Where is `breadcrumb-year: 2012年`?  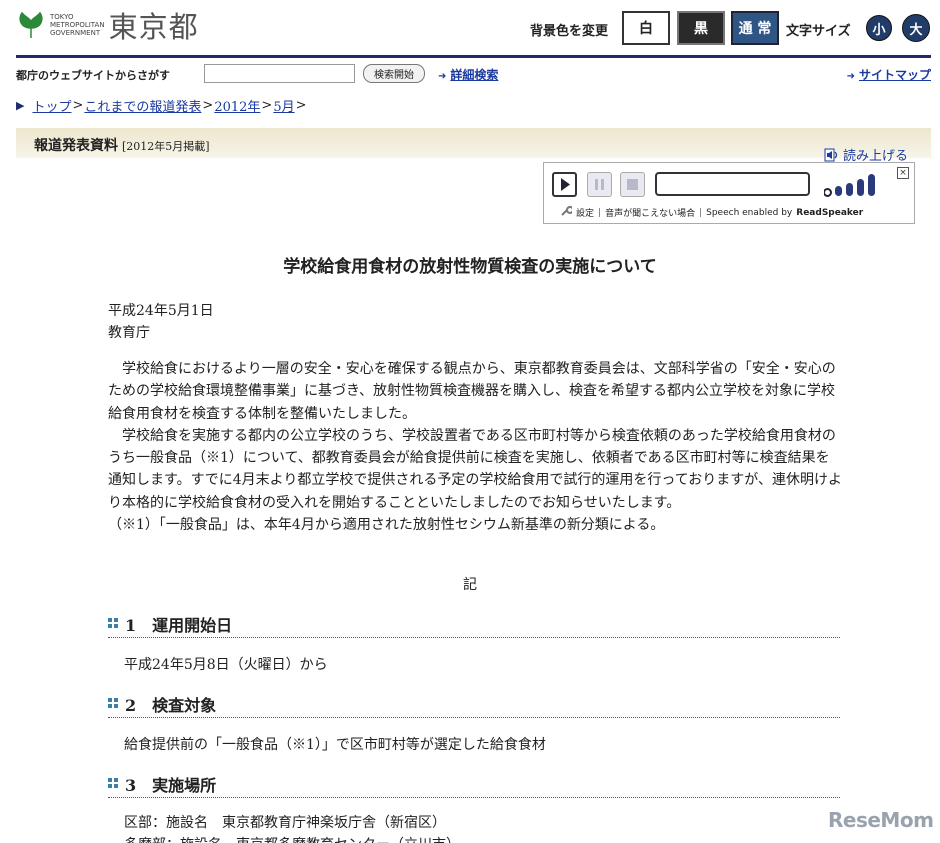
breadcrumb-year: 2012年 is located at coordinates (237, 105).